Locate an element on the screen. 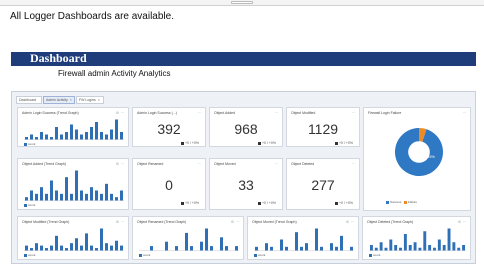 This screenshot has height=270, width=484. object-moved-panel: Object Moved ⋯ 33 +0 / +0% is located at coordinates (246, 184).